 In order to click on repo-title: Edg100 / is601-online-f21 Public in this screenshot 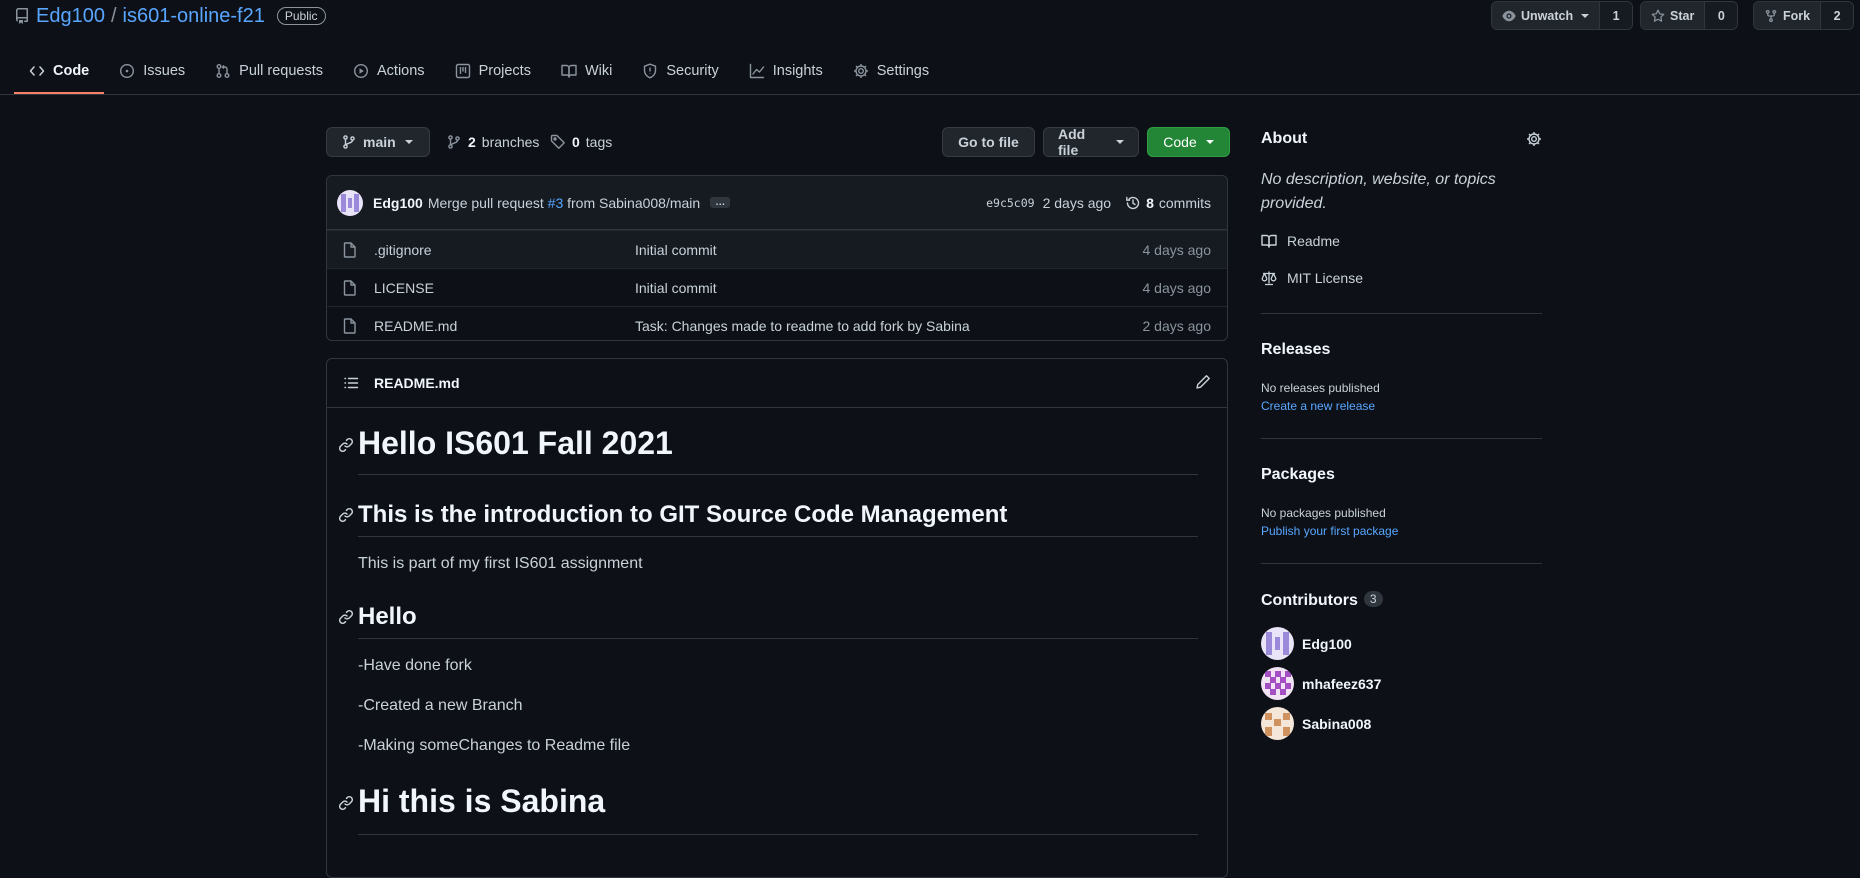, I will do `click(170, 16)`.